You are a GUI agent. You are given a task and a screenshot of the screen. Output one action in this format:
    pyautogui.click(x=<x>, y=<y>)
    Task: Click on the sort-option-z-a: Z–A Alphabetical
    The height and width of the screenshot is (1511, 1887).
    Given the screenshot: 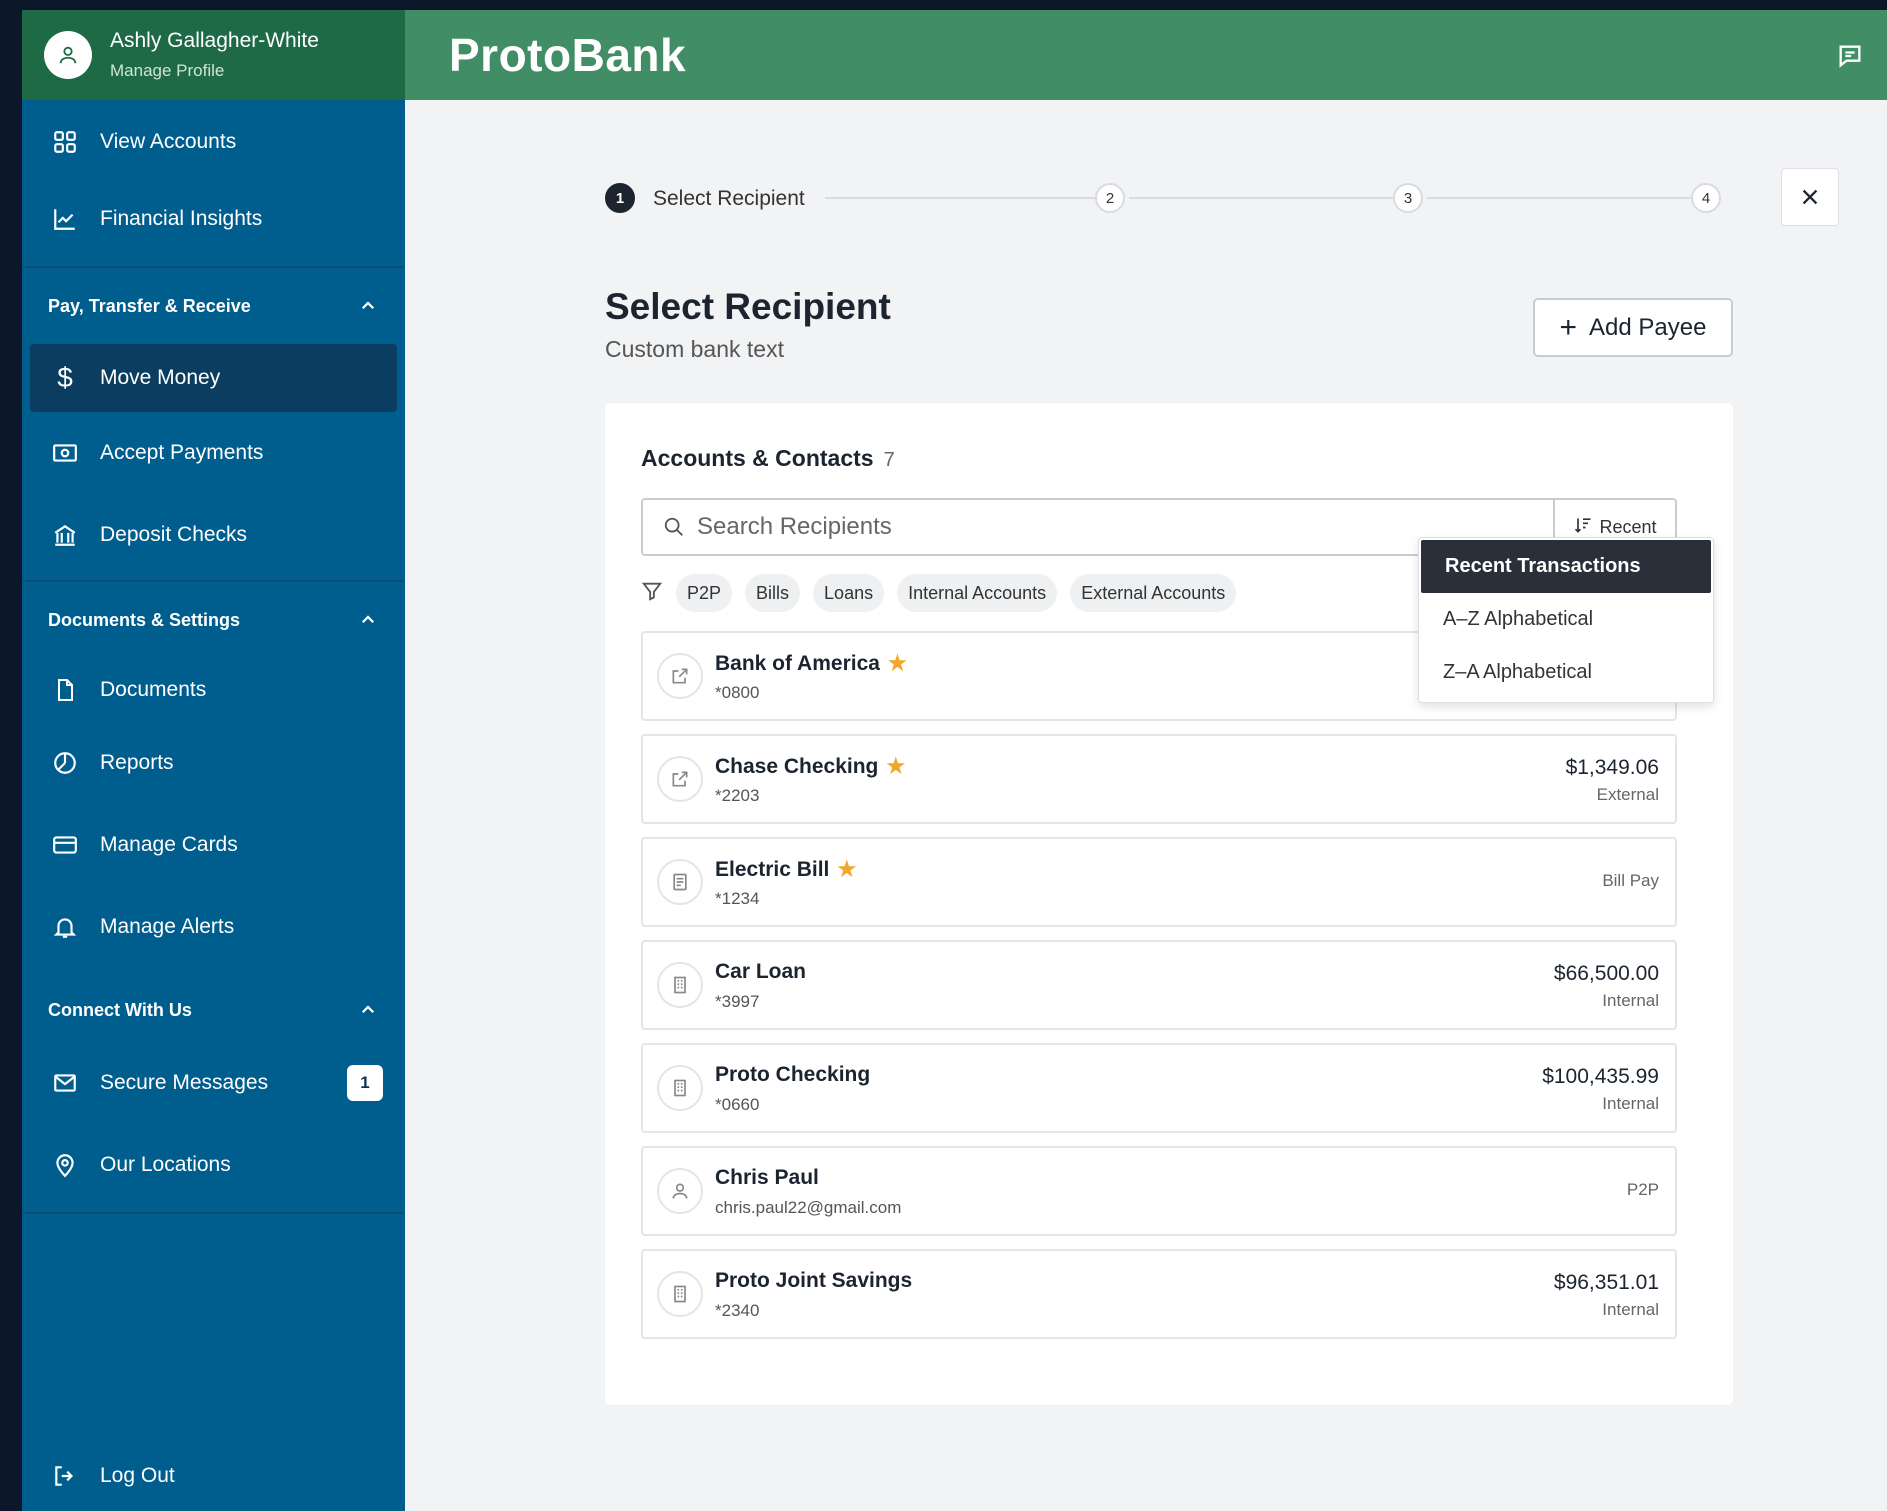 What is the action you would take?
    pyautogui.click(x=1566, y=672)
    